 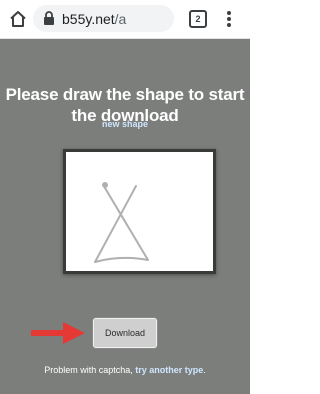 I want to click on new-shape-link: new shape, so click(x=125, y=124).